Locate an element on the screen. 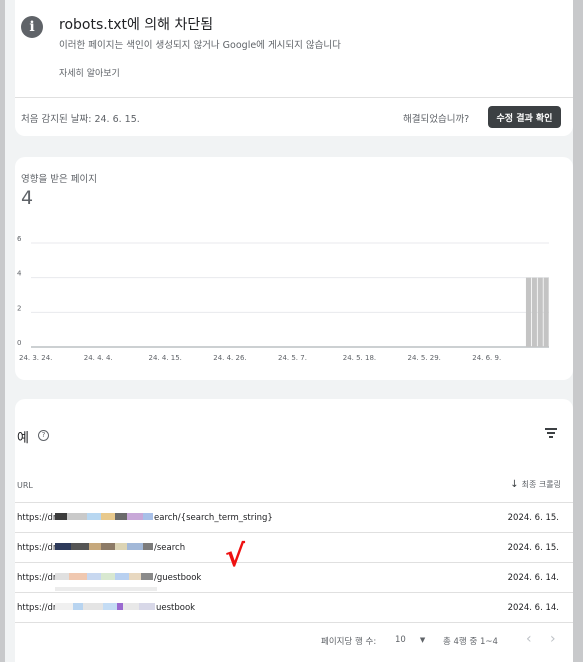 The width and height of the screenshot is (583, 662). y-tick-label: 4 is located at coordinates (19, 274).